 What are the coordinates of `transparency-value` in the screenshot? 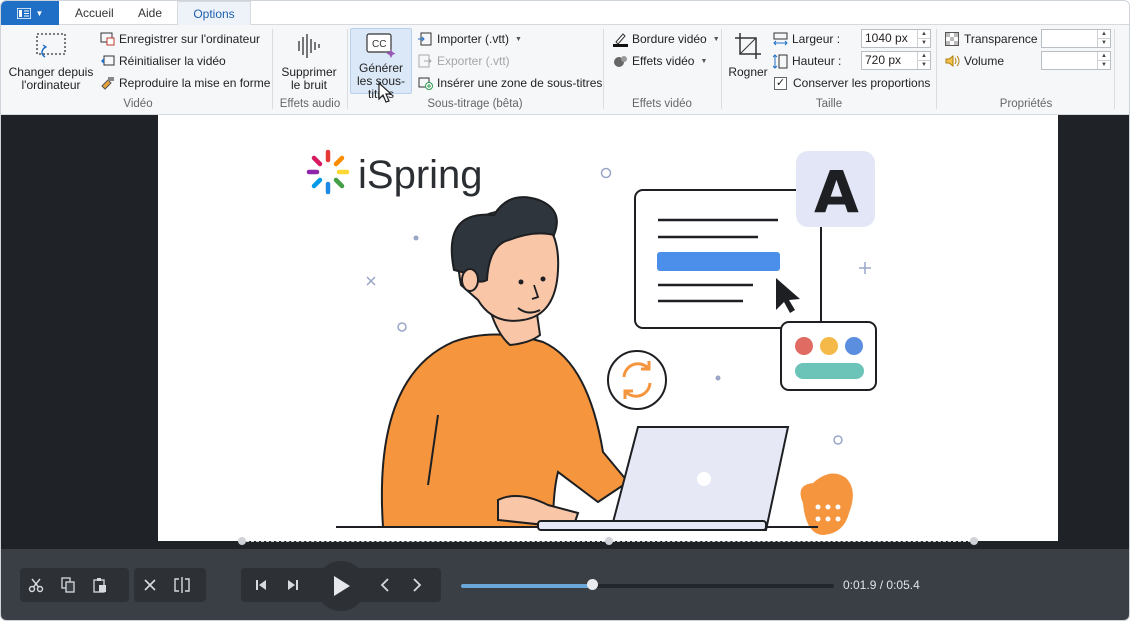 It's located at (1069, 38).